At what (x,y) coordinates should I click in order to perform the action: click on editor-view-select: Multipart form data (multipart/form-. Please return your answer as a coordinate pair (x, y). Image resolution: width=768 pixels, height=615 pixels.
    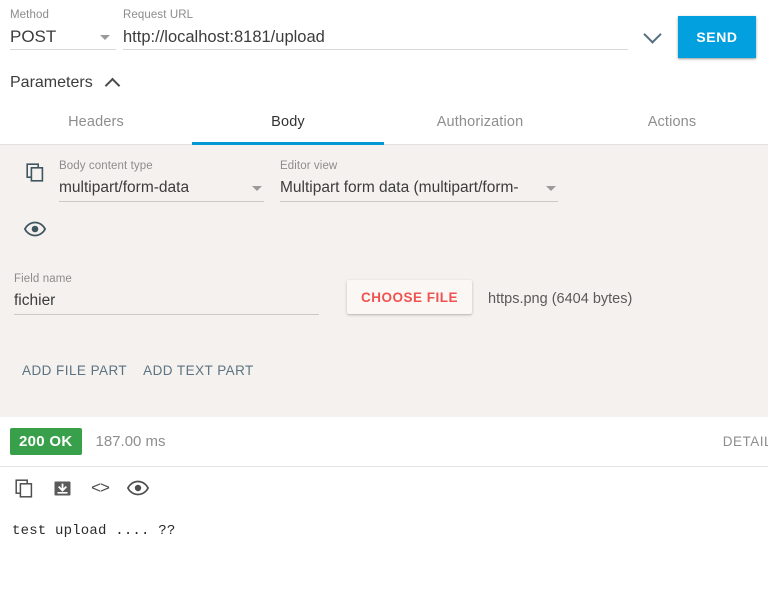
    Looking at the image, I should click on (419, 188).